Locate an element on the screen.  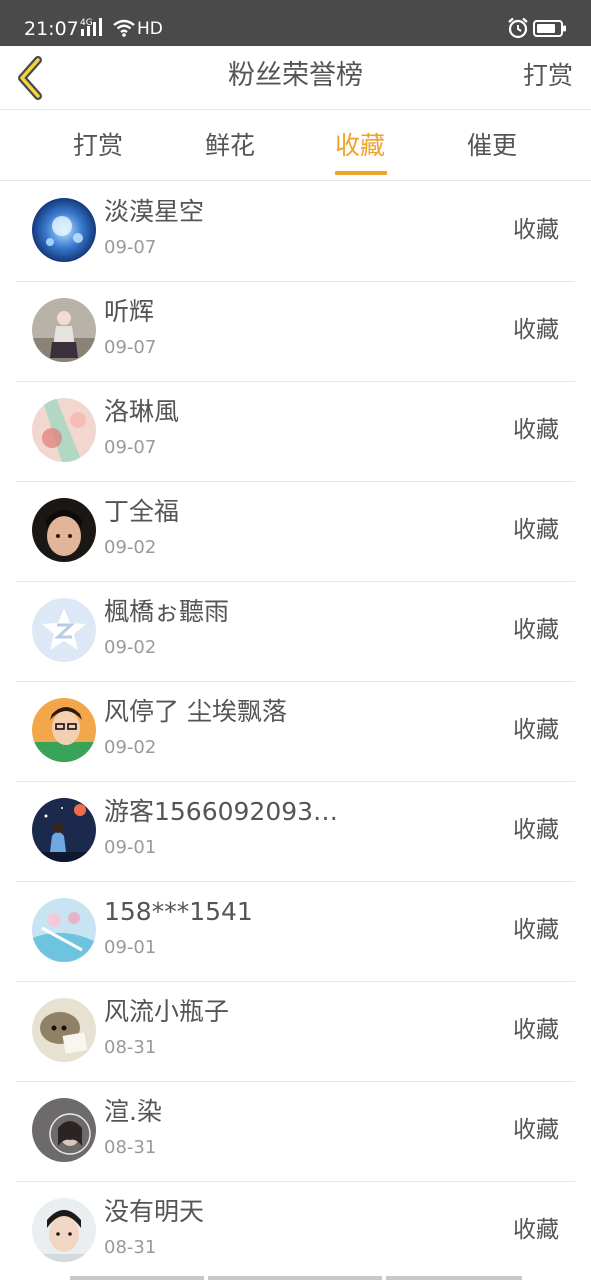
list-item: 158***1541 09-01 收藏 is located at coordinates (295, 932).